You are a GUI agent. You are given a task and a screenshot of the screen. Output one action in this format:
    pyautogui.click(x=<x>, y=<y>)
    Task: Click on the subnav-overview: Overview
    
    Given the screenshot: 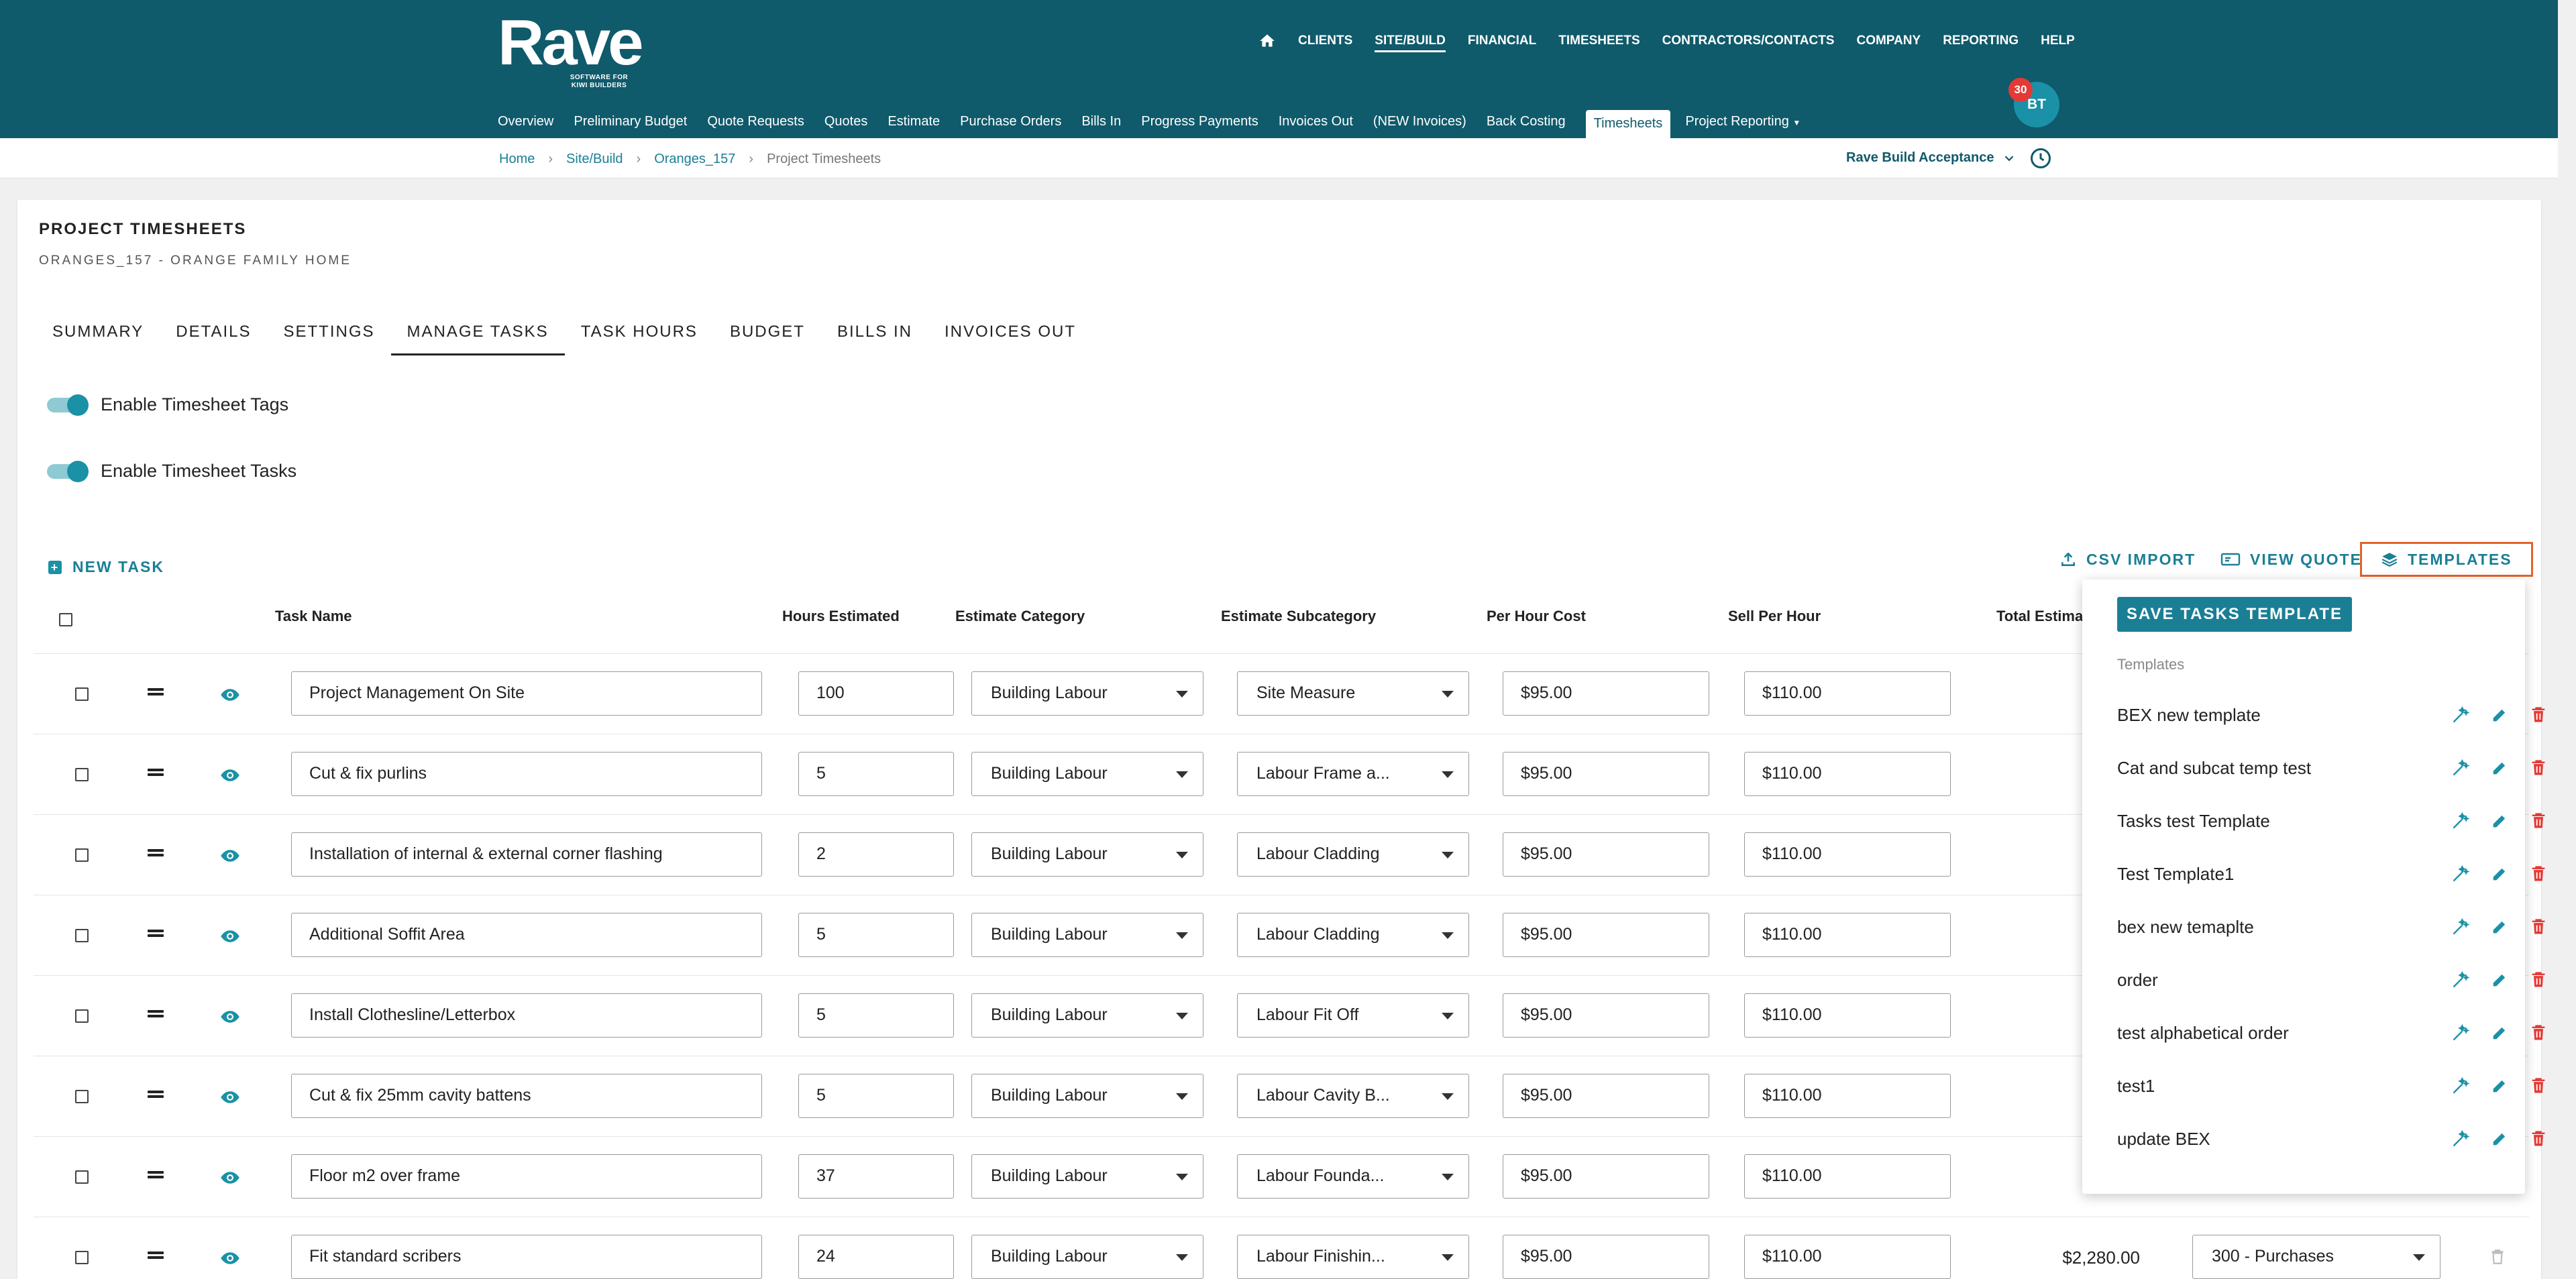 What is the action you would take?
    pyautogui.click(x=528, y=124)
    